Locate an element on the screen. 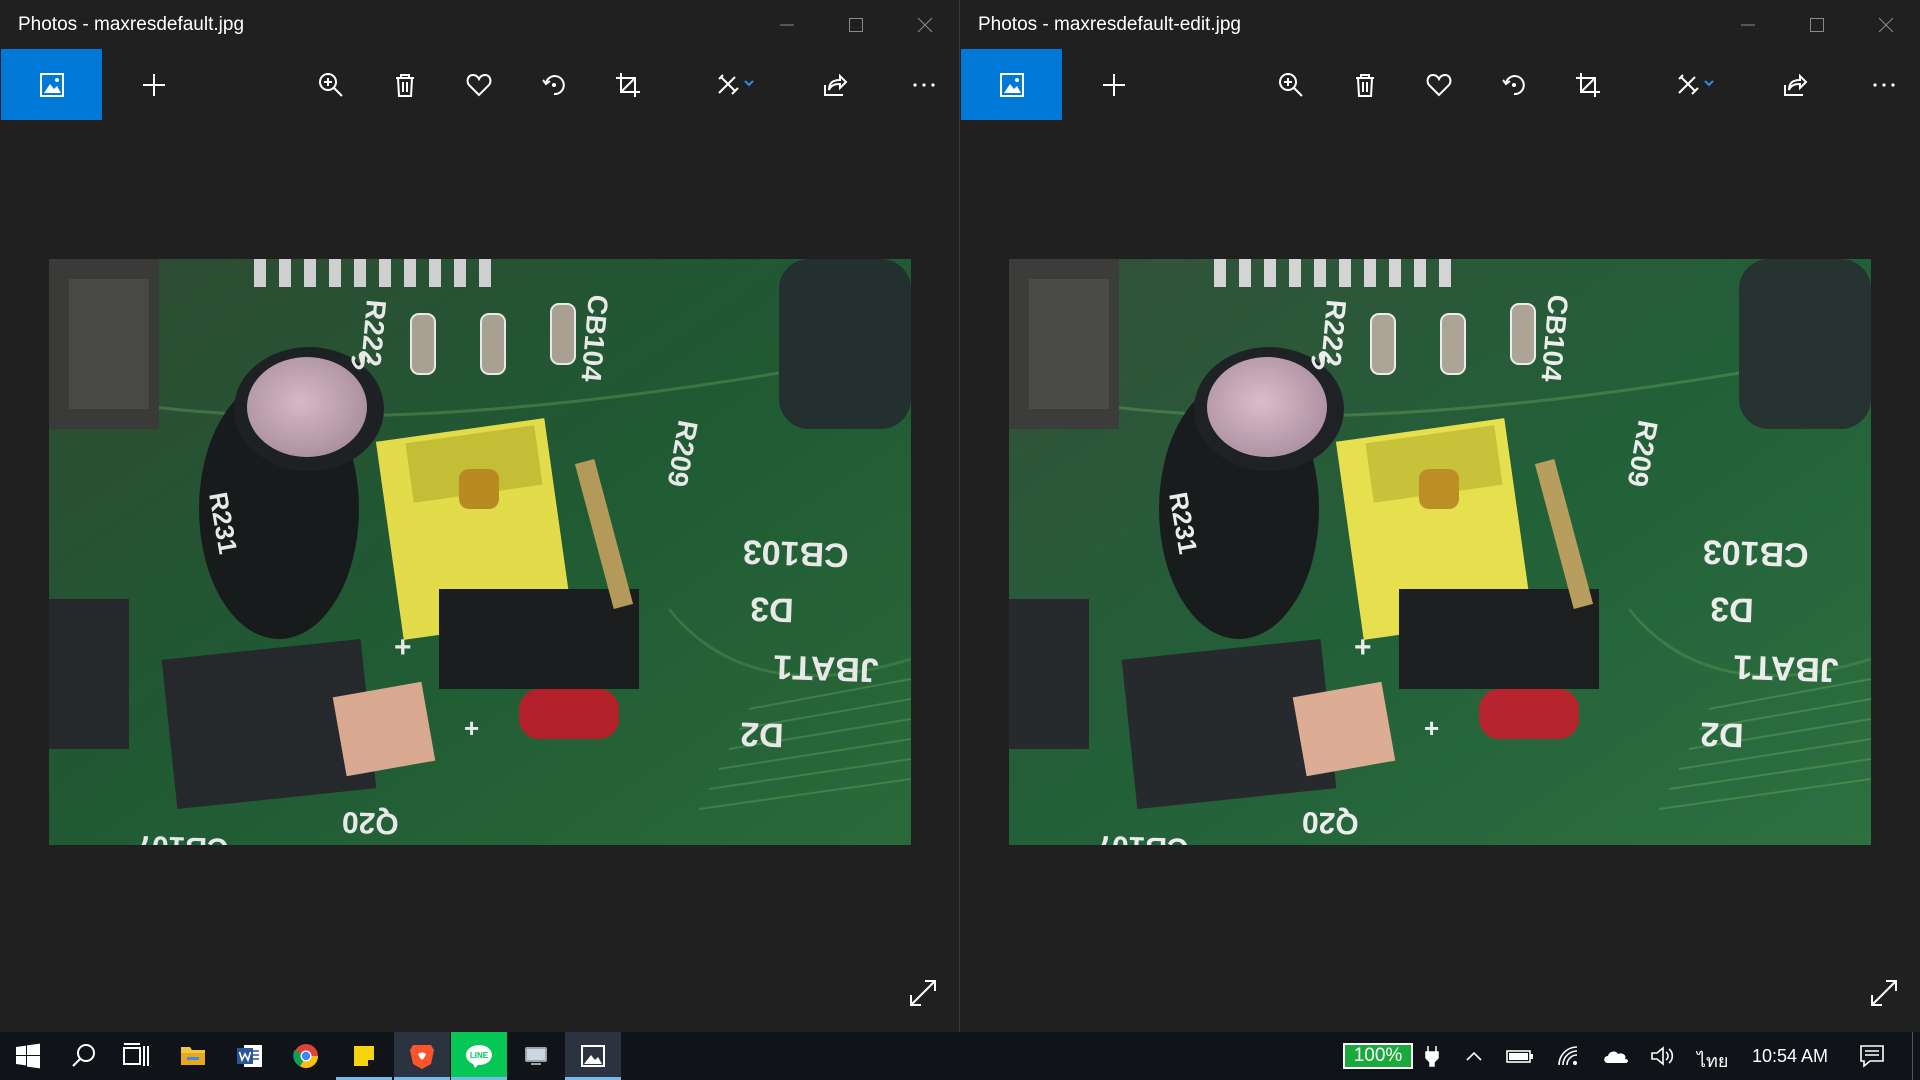 The height and width of the screenshot is (1080, 1920). task-view-icon is located at coordinates (136, 1054).